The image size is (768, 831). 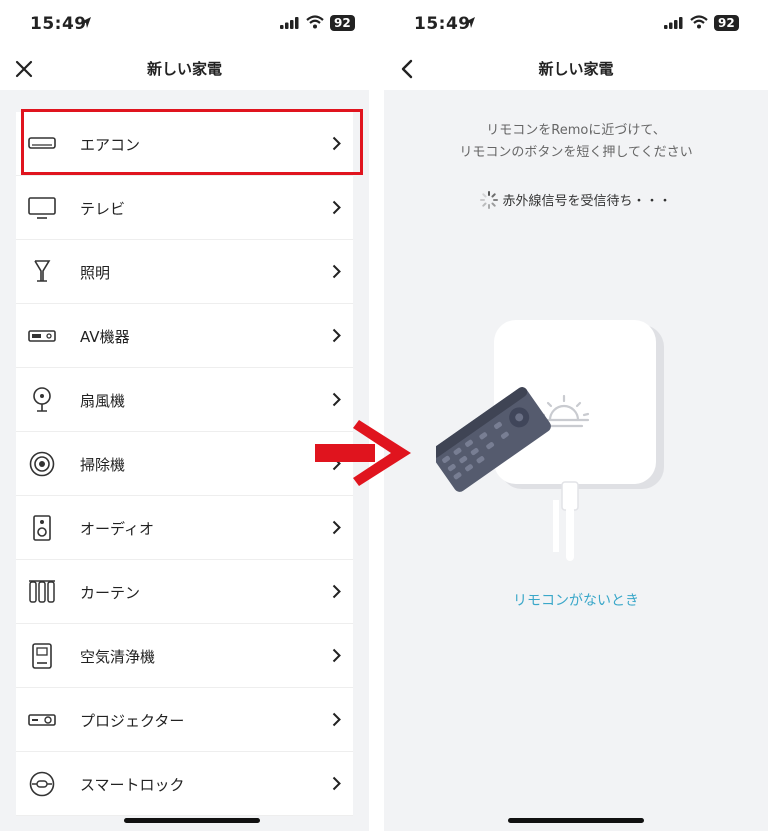 What do you see at coordinates (105, 337) in the screenshot?
I see `list-item-label: AV機器` at bounding box center [105, 337].